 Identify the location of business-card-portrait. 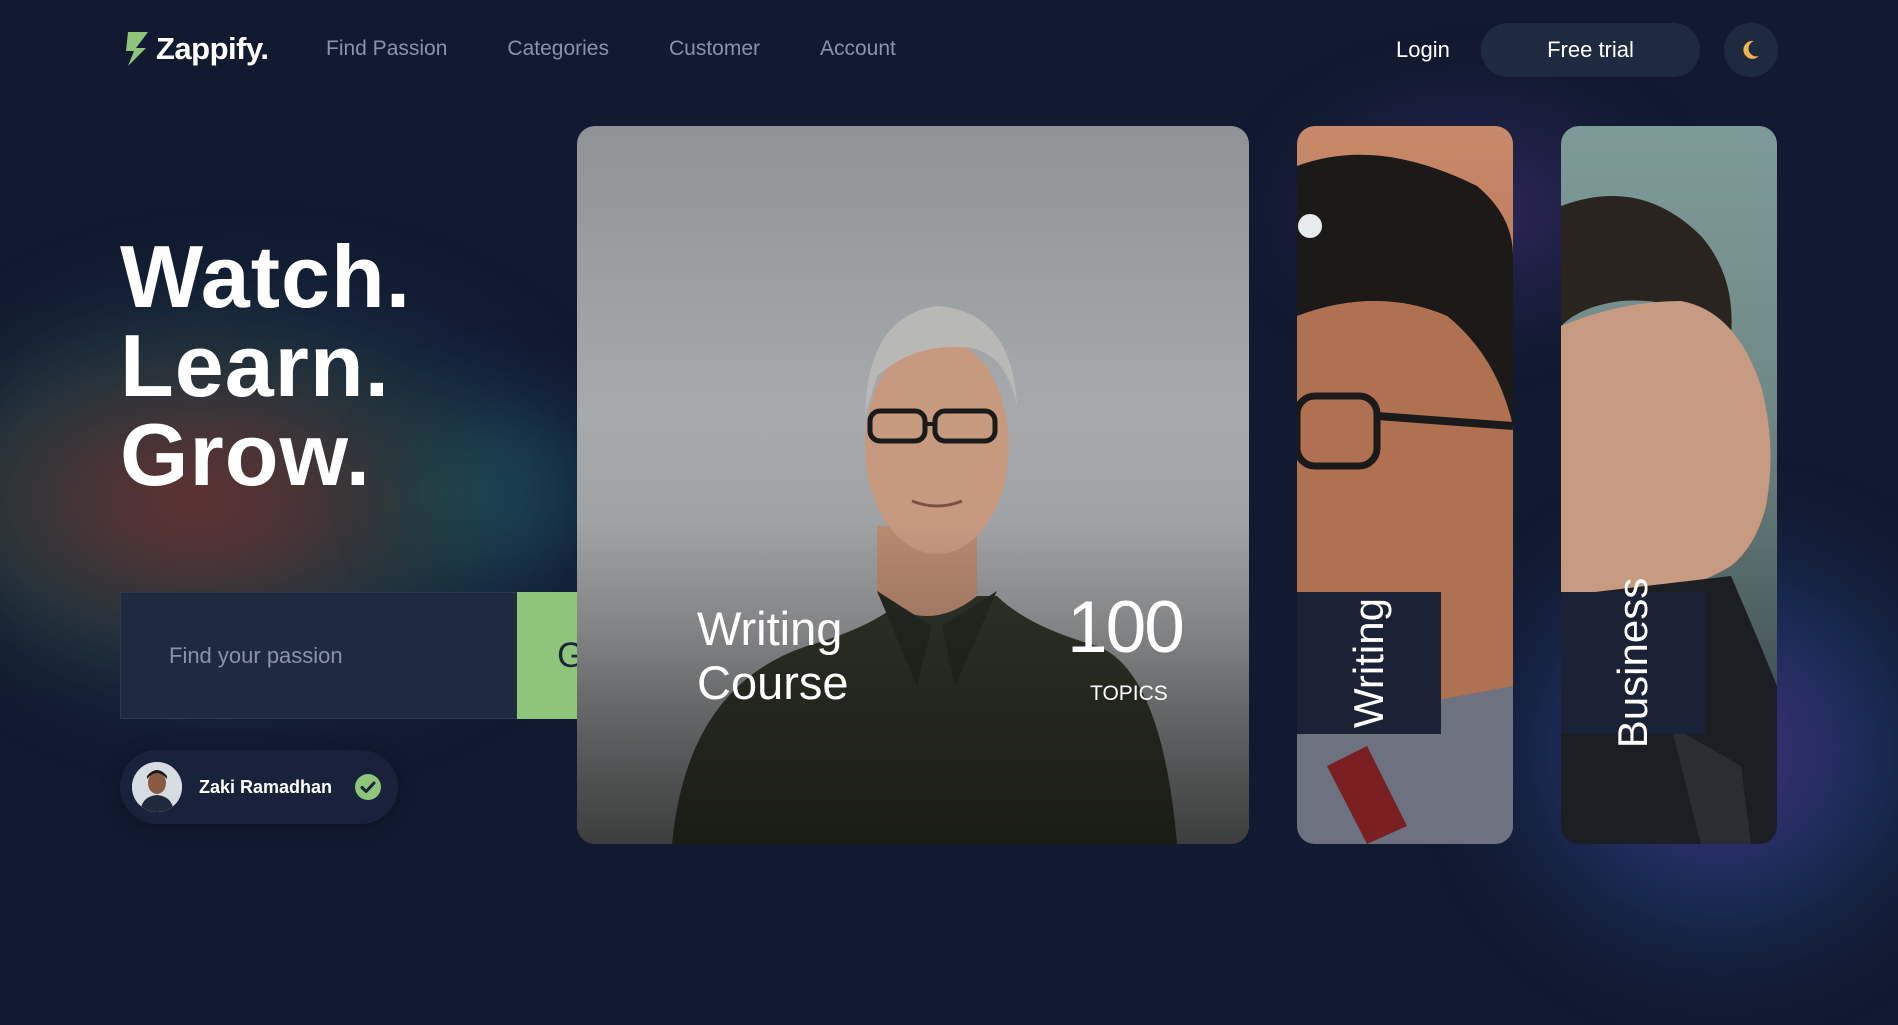
(1669, 520).